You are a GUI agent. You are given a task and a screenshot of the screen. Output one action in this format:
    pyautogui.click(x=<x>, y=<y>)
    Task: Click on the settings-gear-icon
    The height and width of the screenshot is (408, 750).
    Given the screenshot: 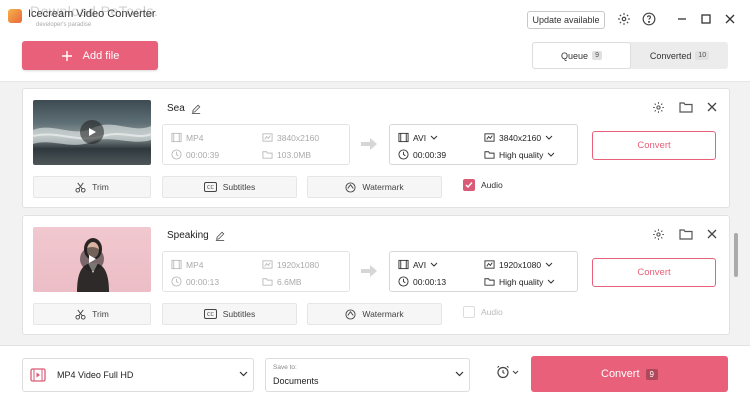 What is the action you would take?
    pyautogui.click(x=624, y=19)
    